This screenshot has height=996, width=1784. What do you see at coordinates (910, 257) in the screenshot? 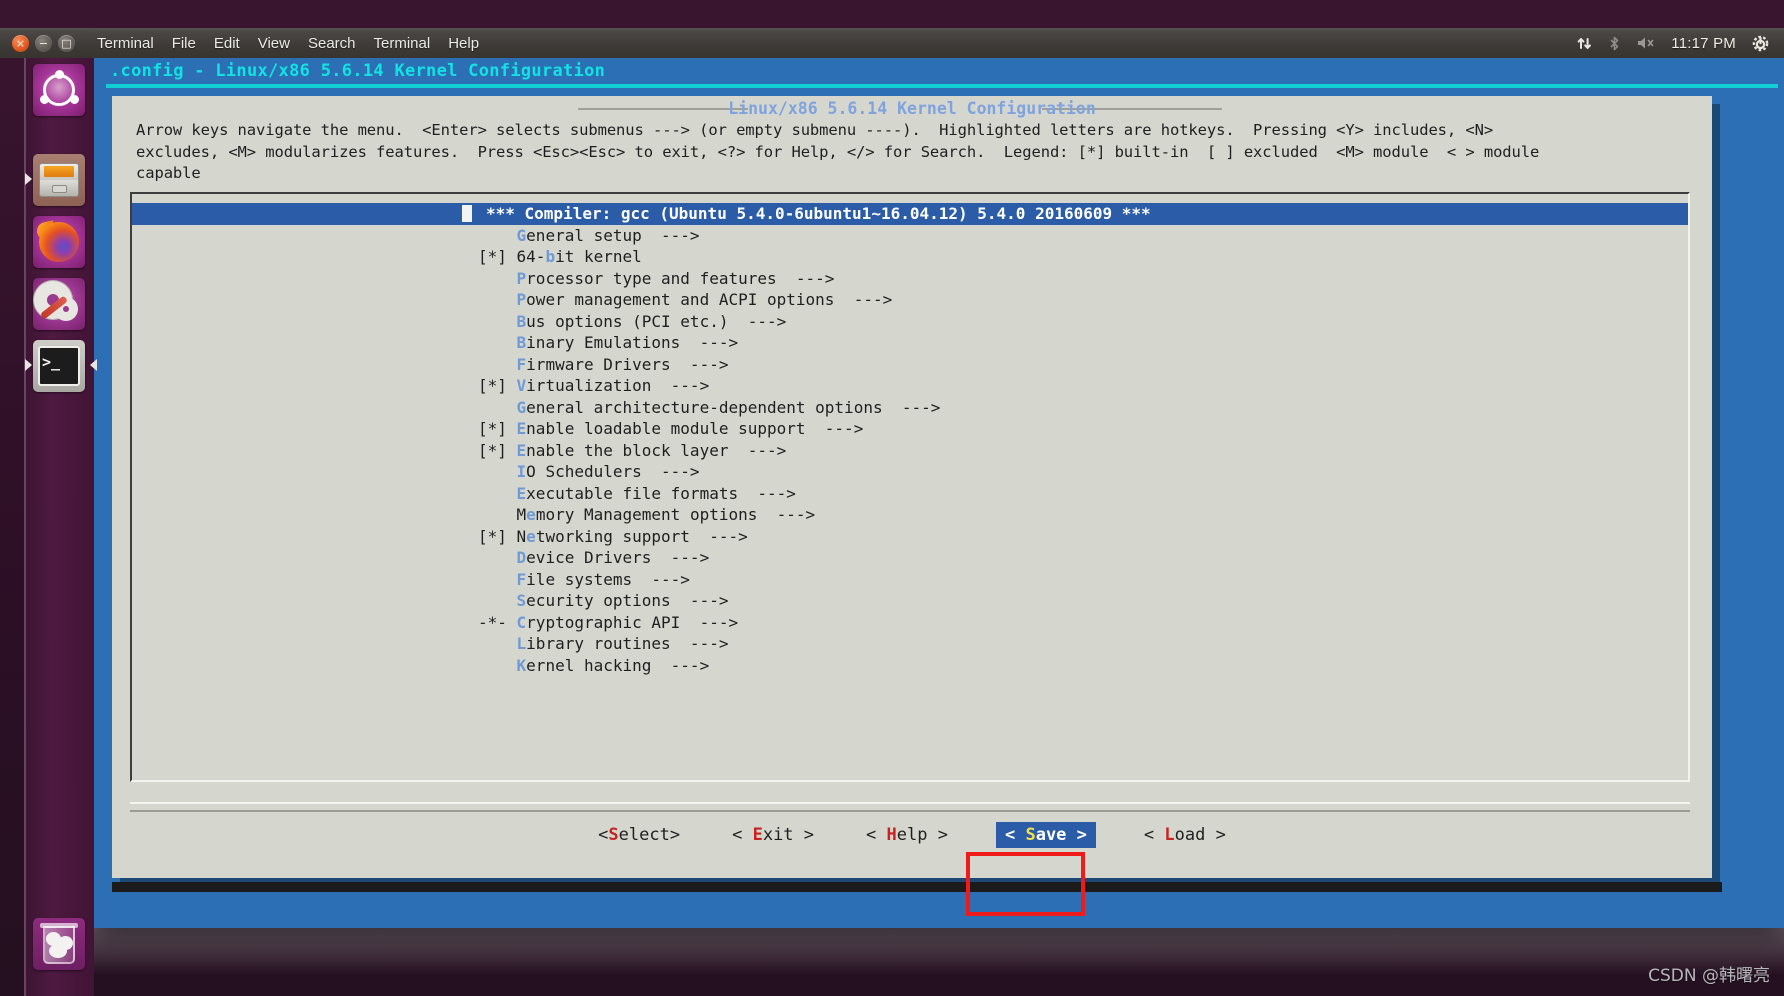
I see `menu-item: [*] 64-bit kernel` at bounding box center [910, 257].